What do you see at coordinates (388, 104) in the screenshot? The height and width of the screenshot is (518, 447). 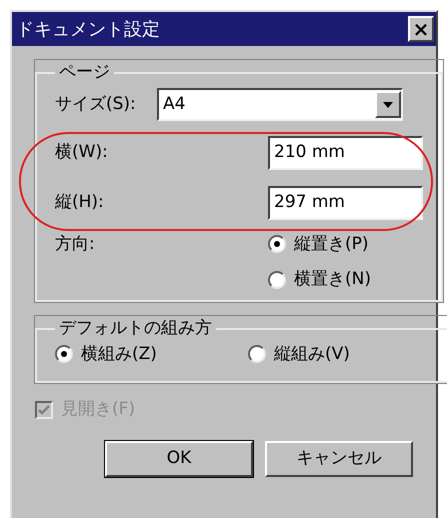 I see `caret-icon` at bounding box center [388, 104].